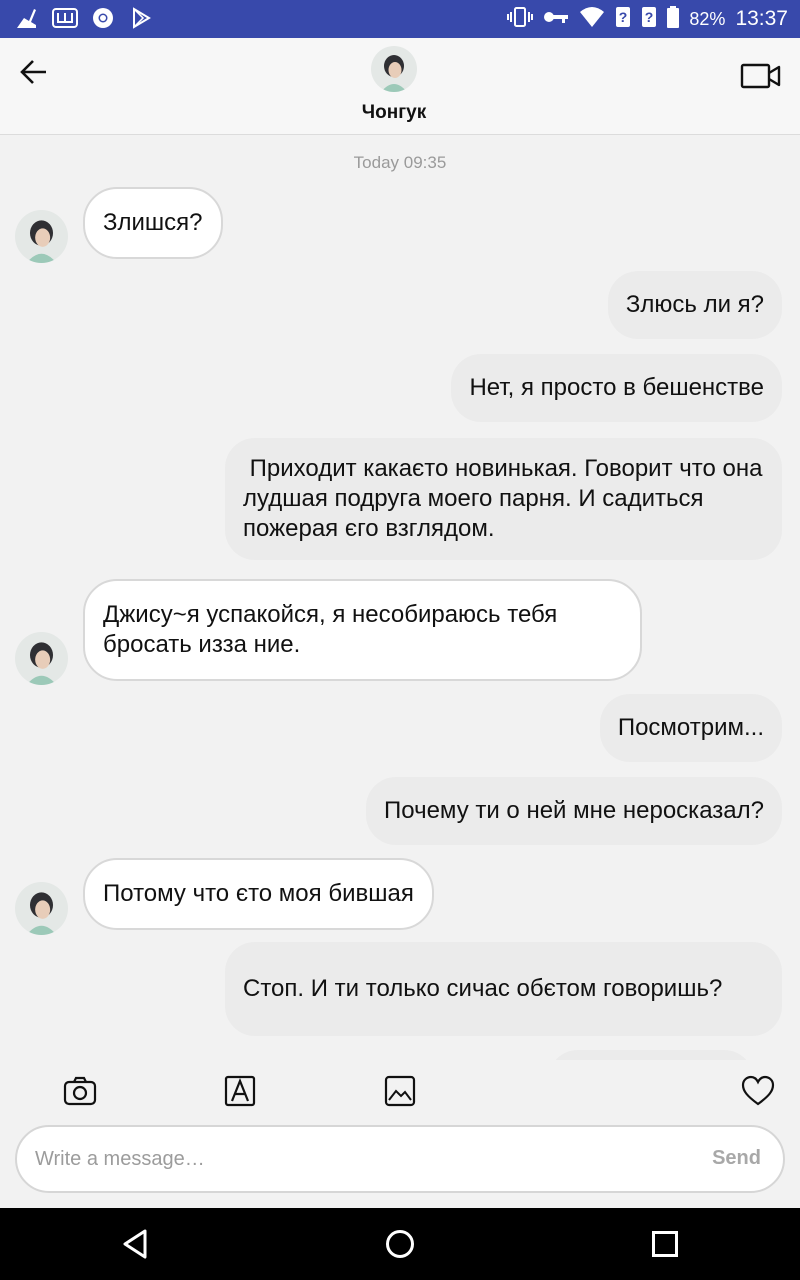 This screenshot has height=1280, width=800. I want to click on outgoing-message: Нет, я просто в бешенстве, so click(616, 388).